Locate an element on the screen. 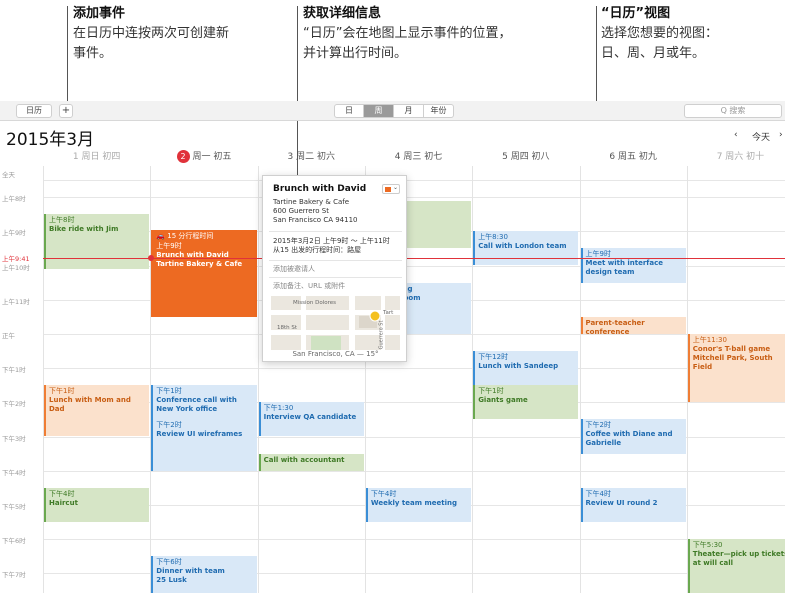 Image resolution: width=785 pixels, height=593 pixels. add-event-button: + is located at coordinates (66, 111).